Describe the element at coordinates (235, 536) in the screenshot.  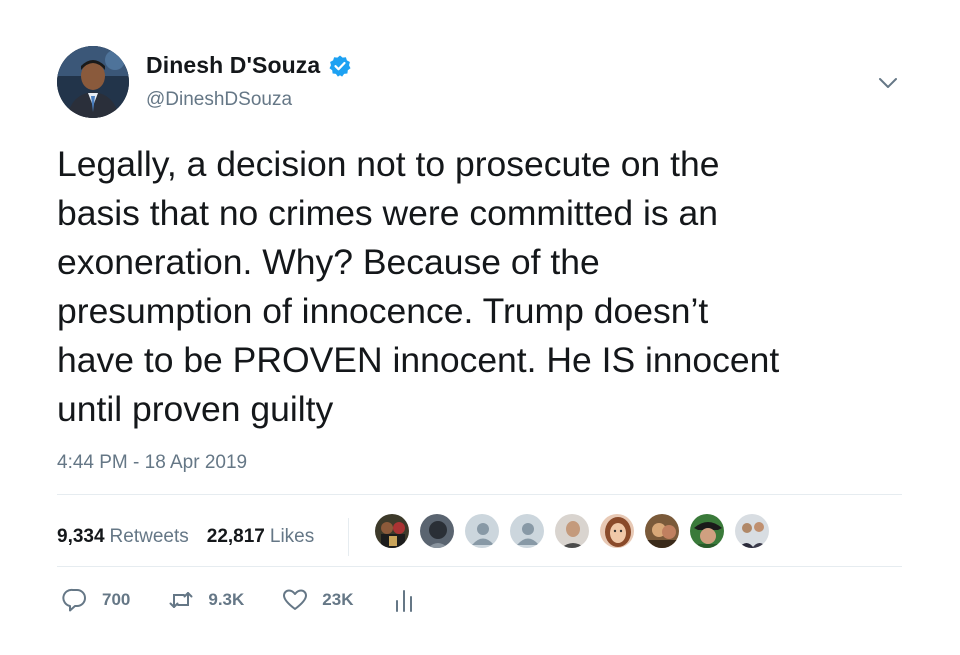
I see `likes-count: 22,817` at that location.